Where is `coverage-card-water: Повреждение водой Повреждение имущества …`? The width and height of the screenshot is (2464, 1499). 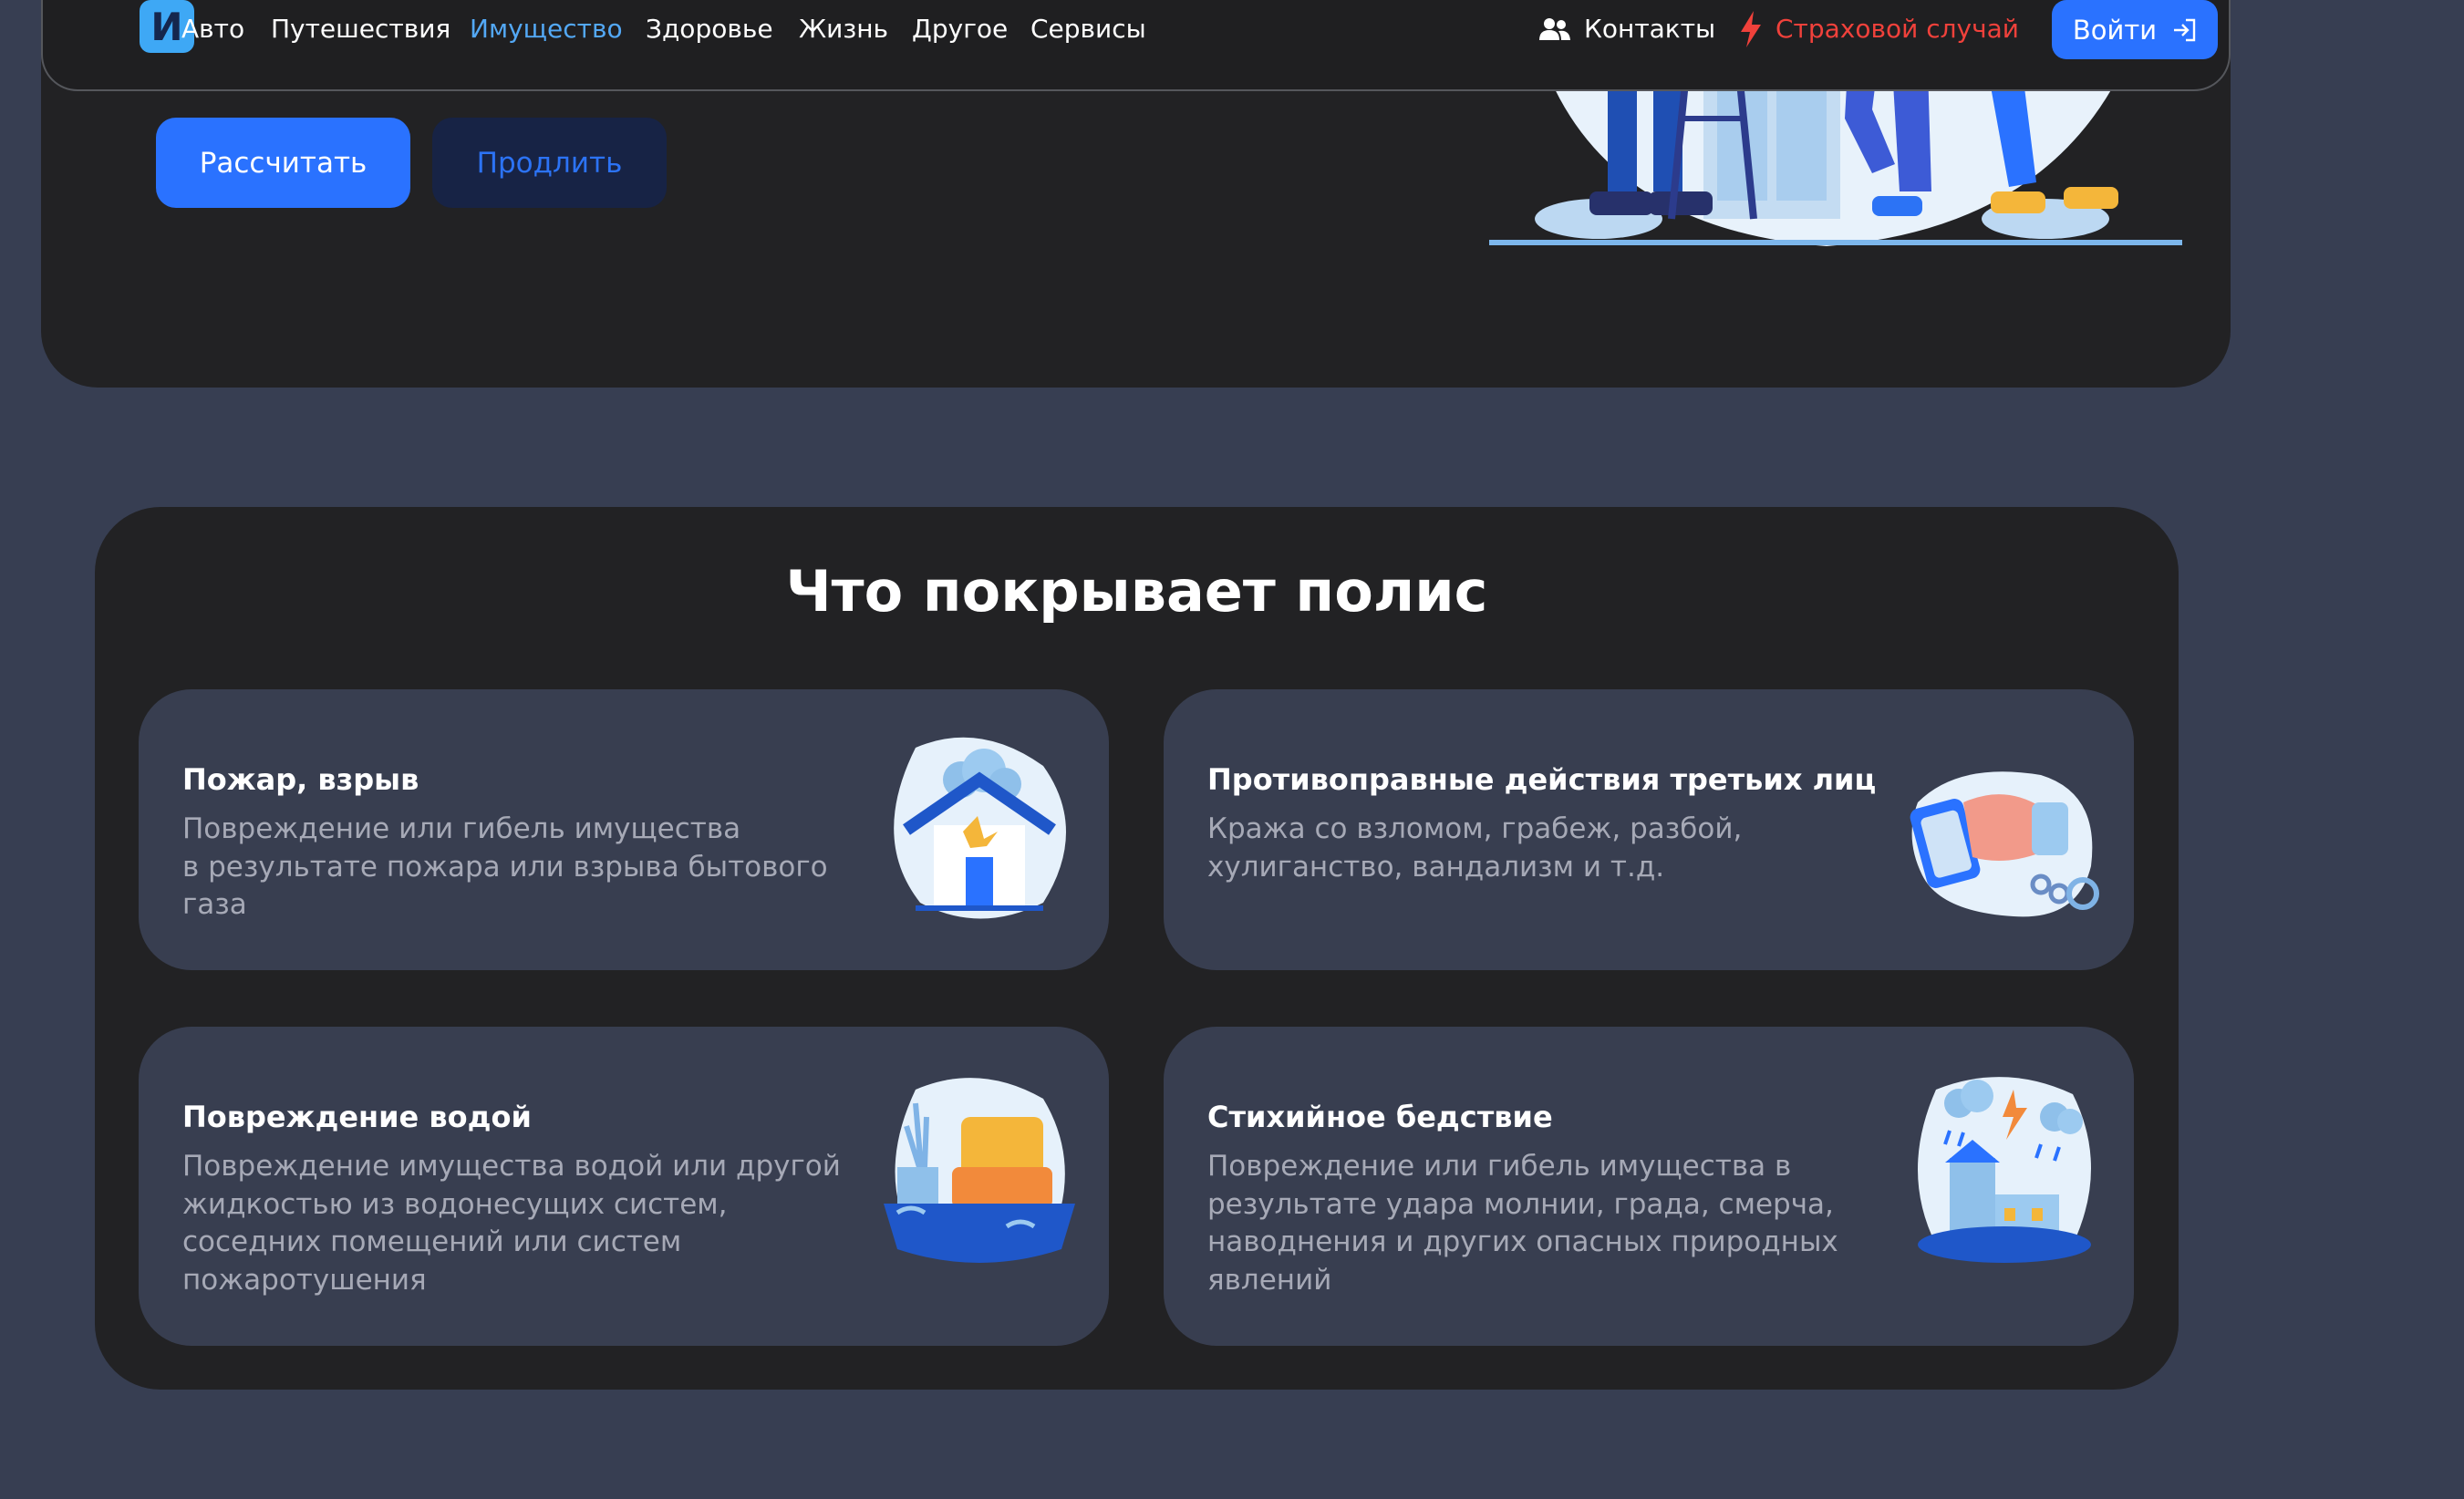
coverage-card-water: Повреждение водой Повреждение имущества … is located at coordinates (624, 1186).